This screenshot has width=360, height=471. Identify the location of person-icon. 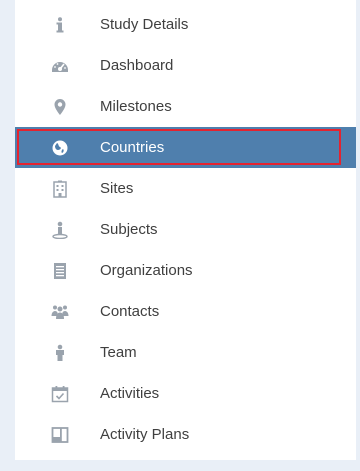
(60, 353).